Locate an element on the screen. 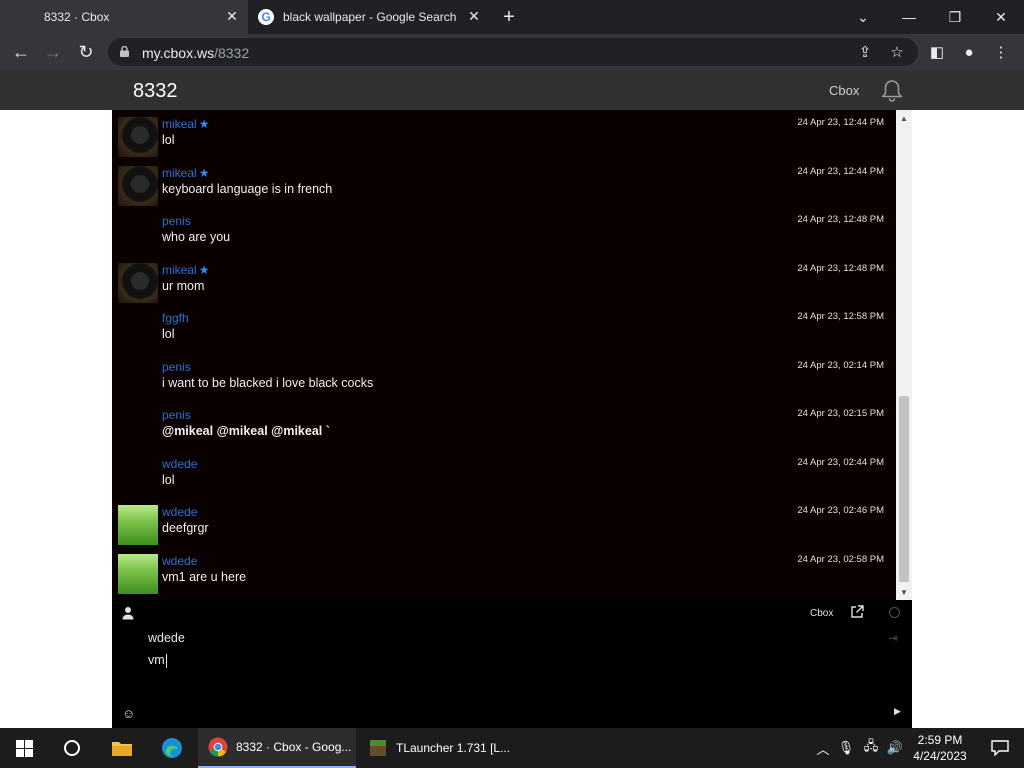  user-icon is located at coordinates (128, 613).